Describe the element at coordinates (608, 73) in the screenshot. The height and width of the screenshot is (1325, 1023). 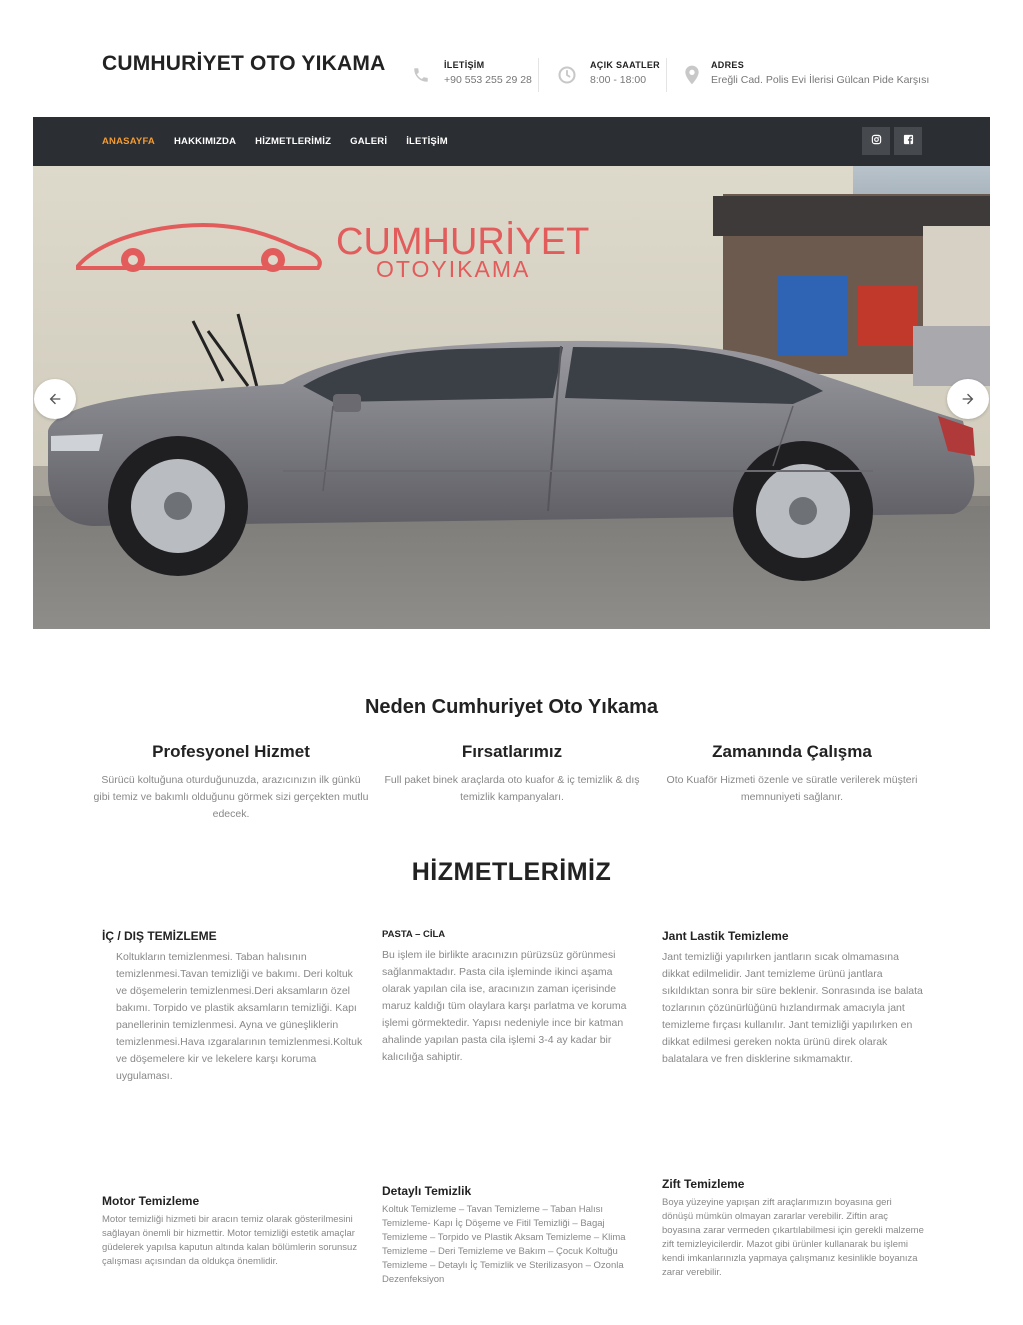
I see `hours-info: AÇIK SAATLER 8:00 - 18:00` at that location.